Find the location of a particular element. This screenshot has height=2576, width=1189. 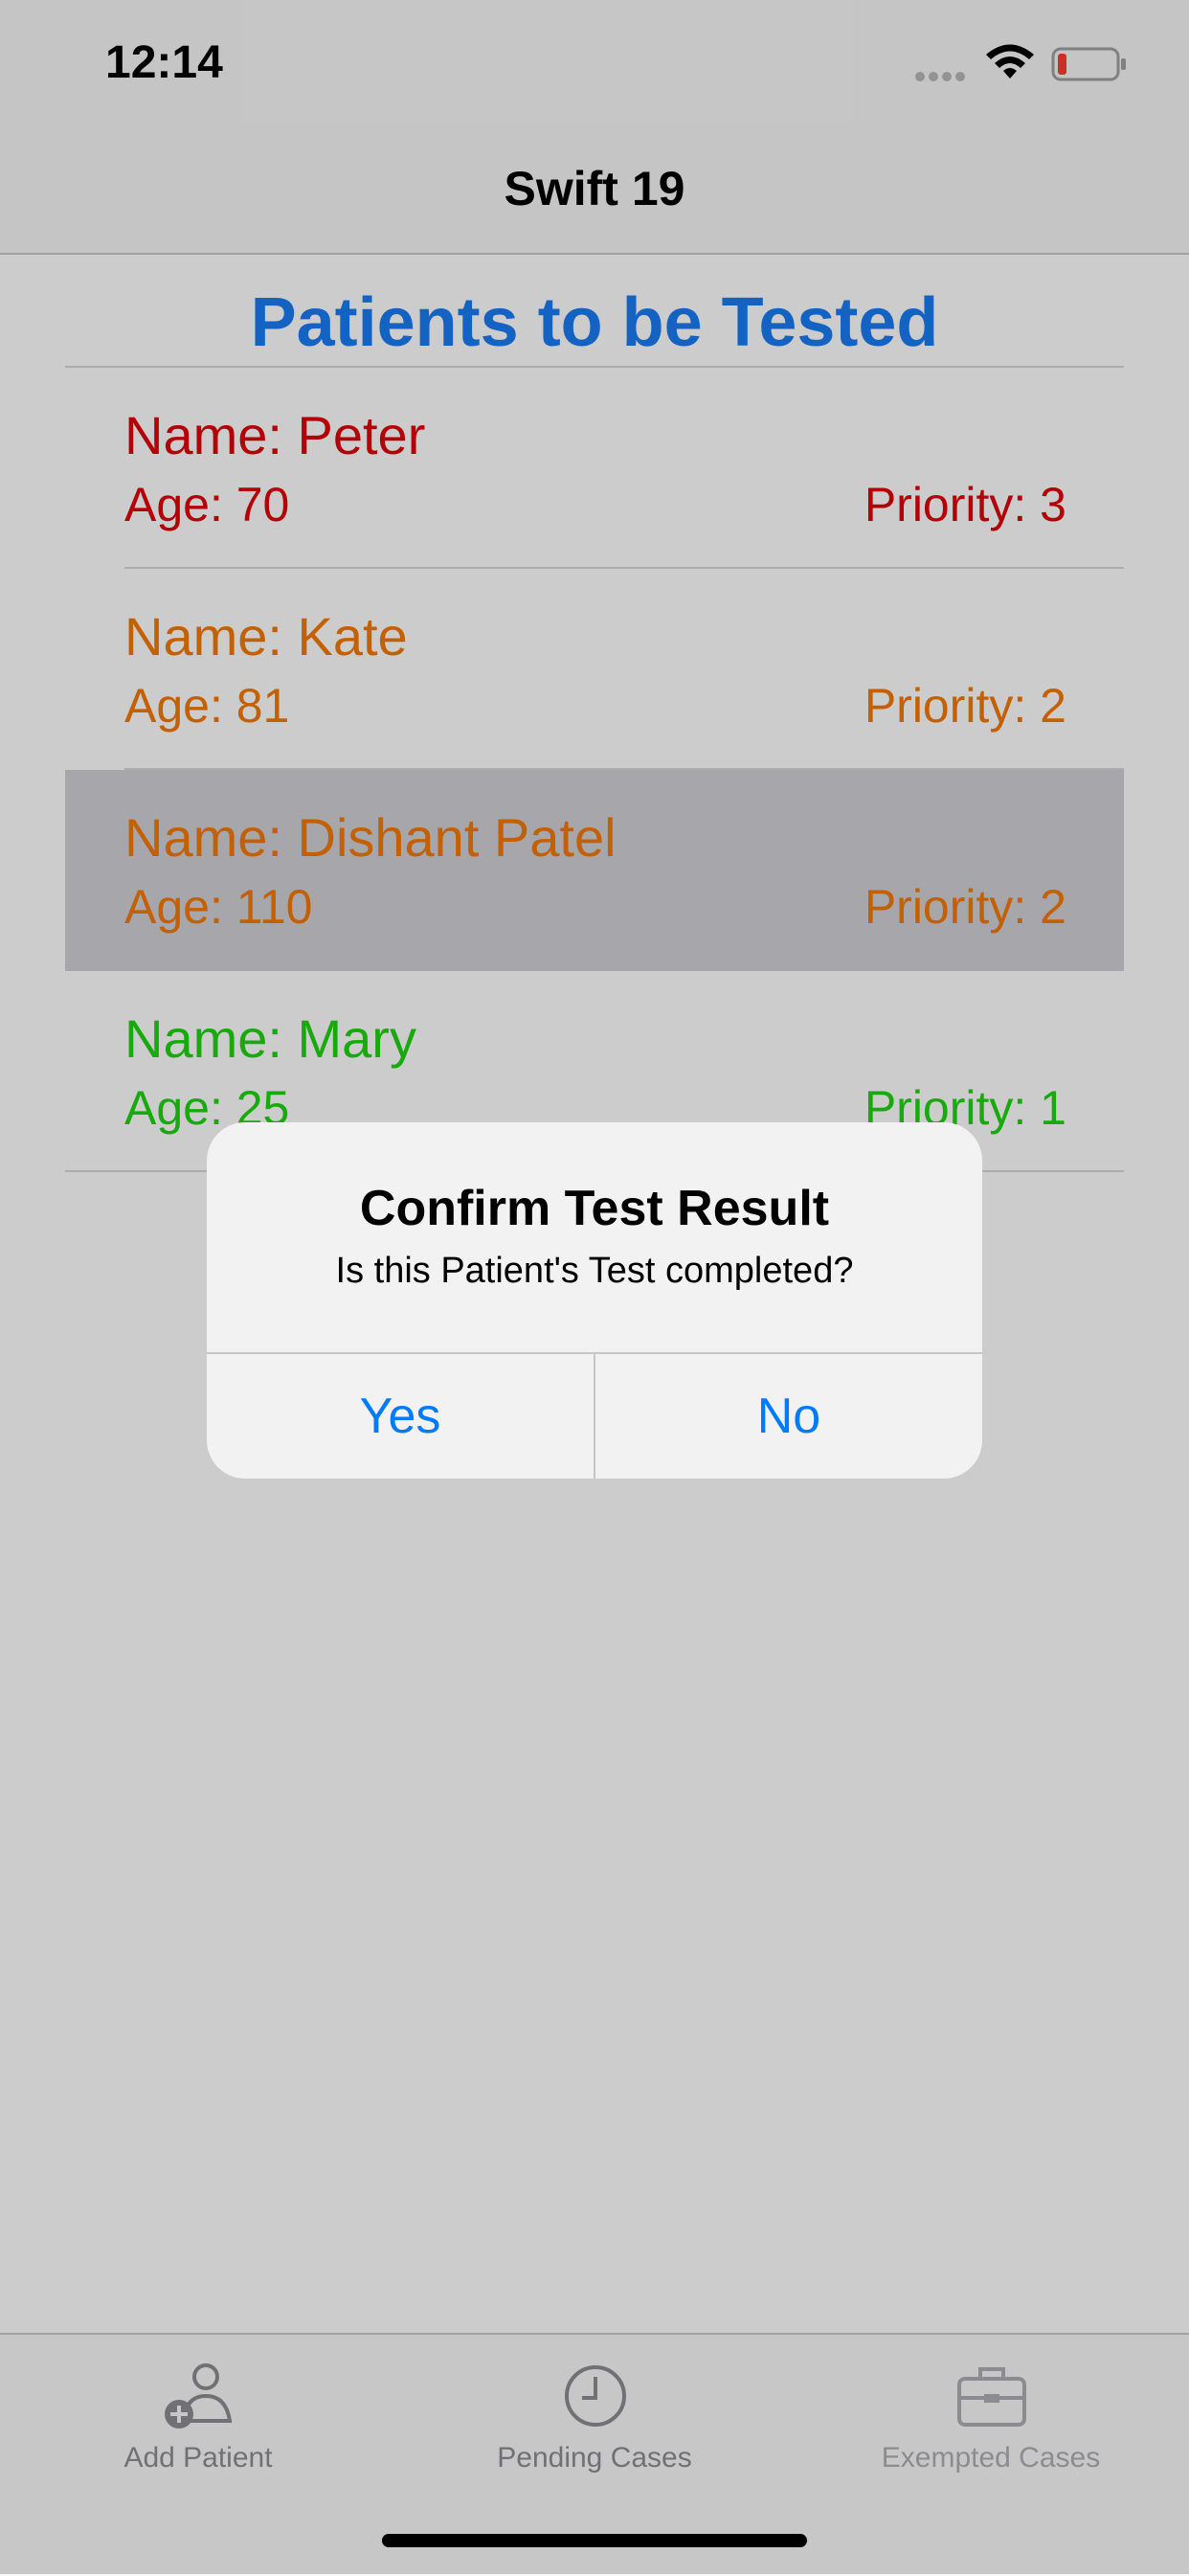

yes-button: Yes is located at coordinates (400, 1416).